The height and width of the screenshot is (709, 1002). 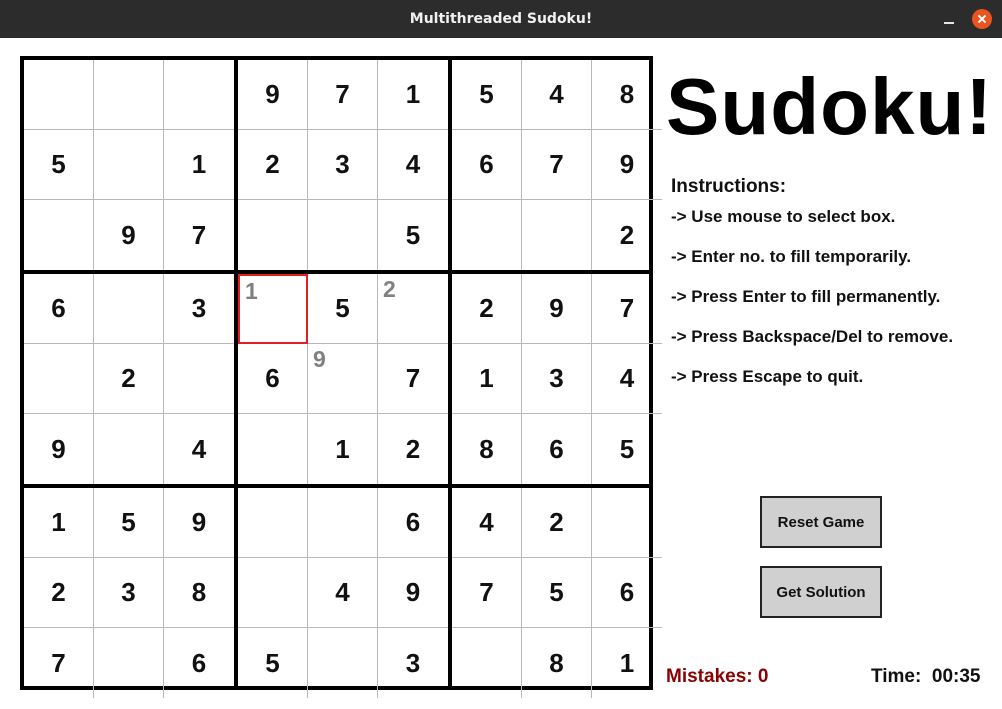 I want to click on cell-value: 6, so click(x=58, y=308).